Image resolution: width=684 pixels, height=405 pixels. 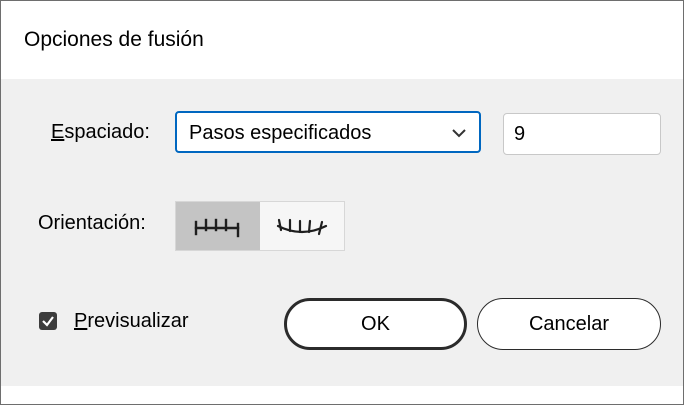 I want to click on preview-checkbox, so click(x=48, y=321).